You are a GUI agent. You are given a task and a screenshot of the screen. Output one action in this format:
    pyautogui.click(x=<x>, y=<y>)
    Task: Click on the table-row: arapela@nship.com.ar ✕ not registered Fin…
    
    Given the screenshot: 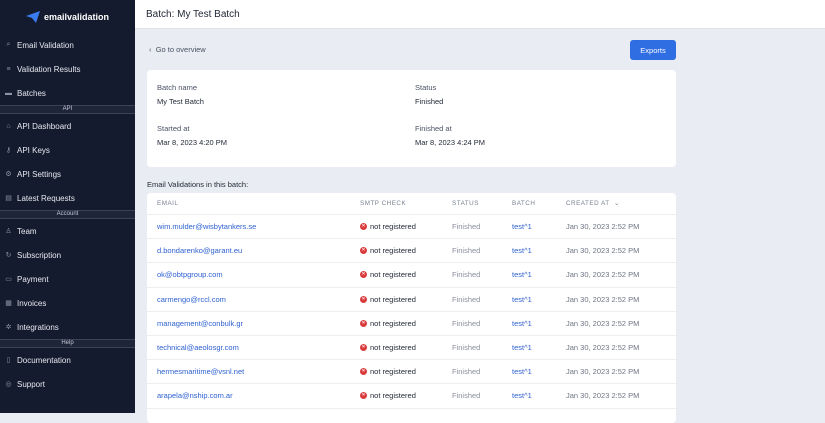 What is the action you would take?
    pyautogui.click(x=411, y=396)
    